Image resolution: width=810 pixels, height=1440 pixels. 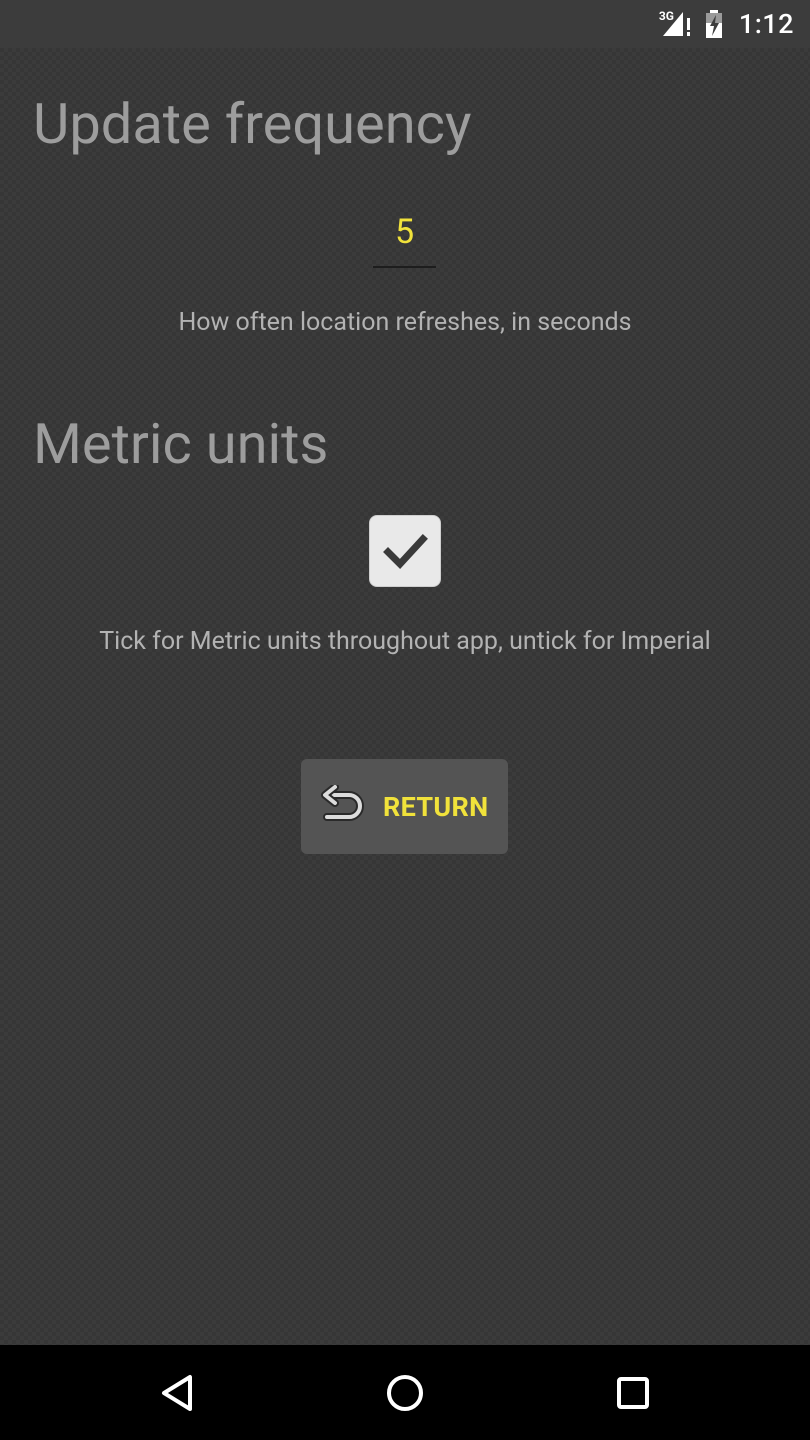 I want to click on home-icon, so click(x=405, y=1392).